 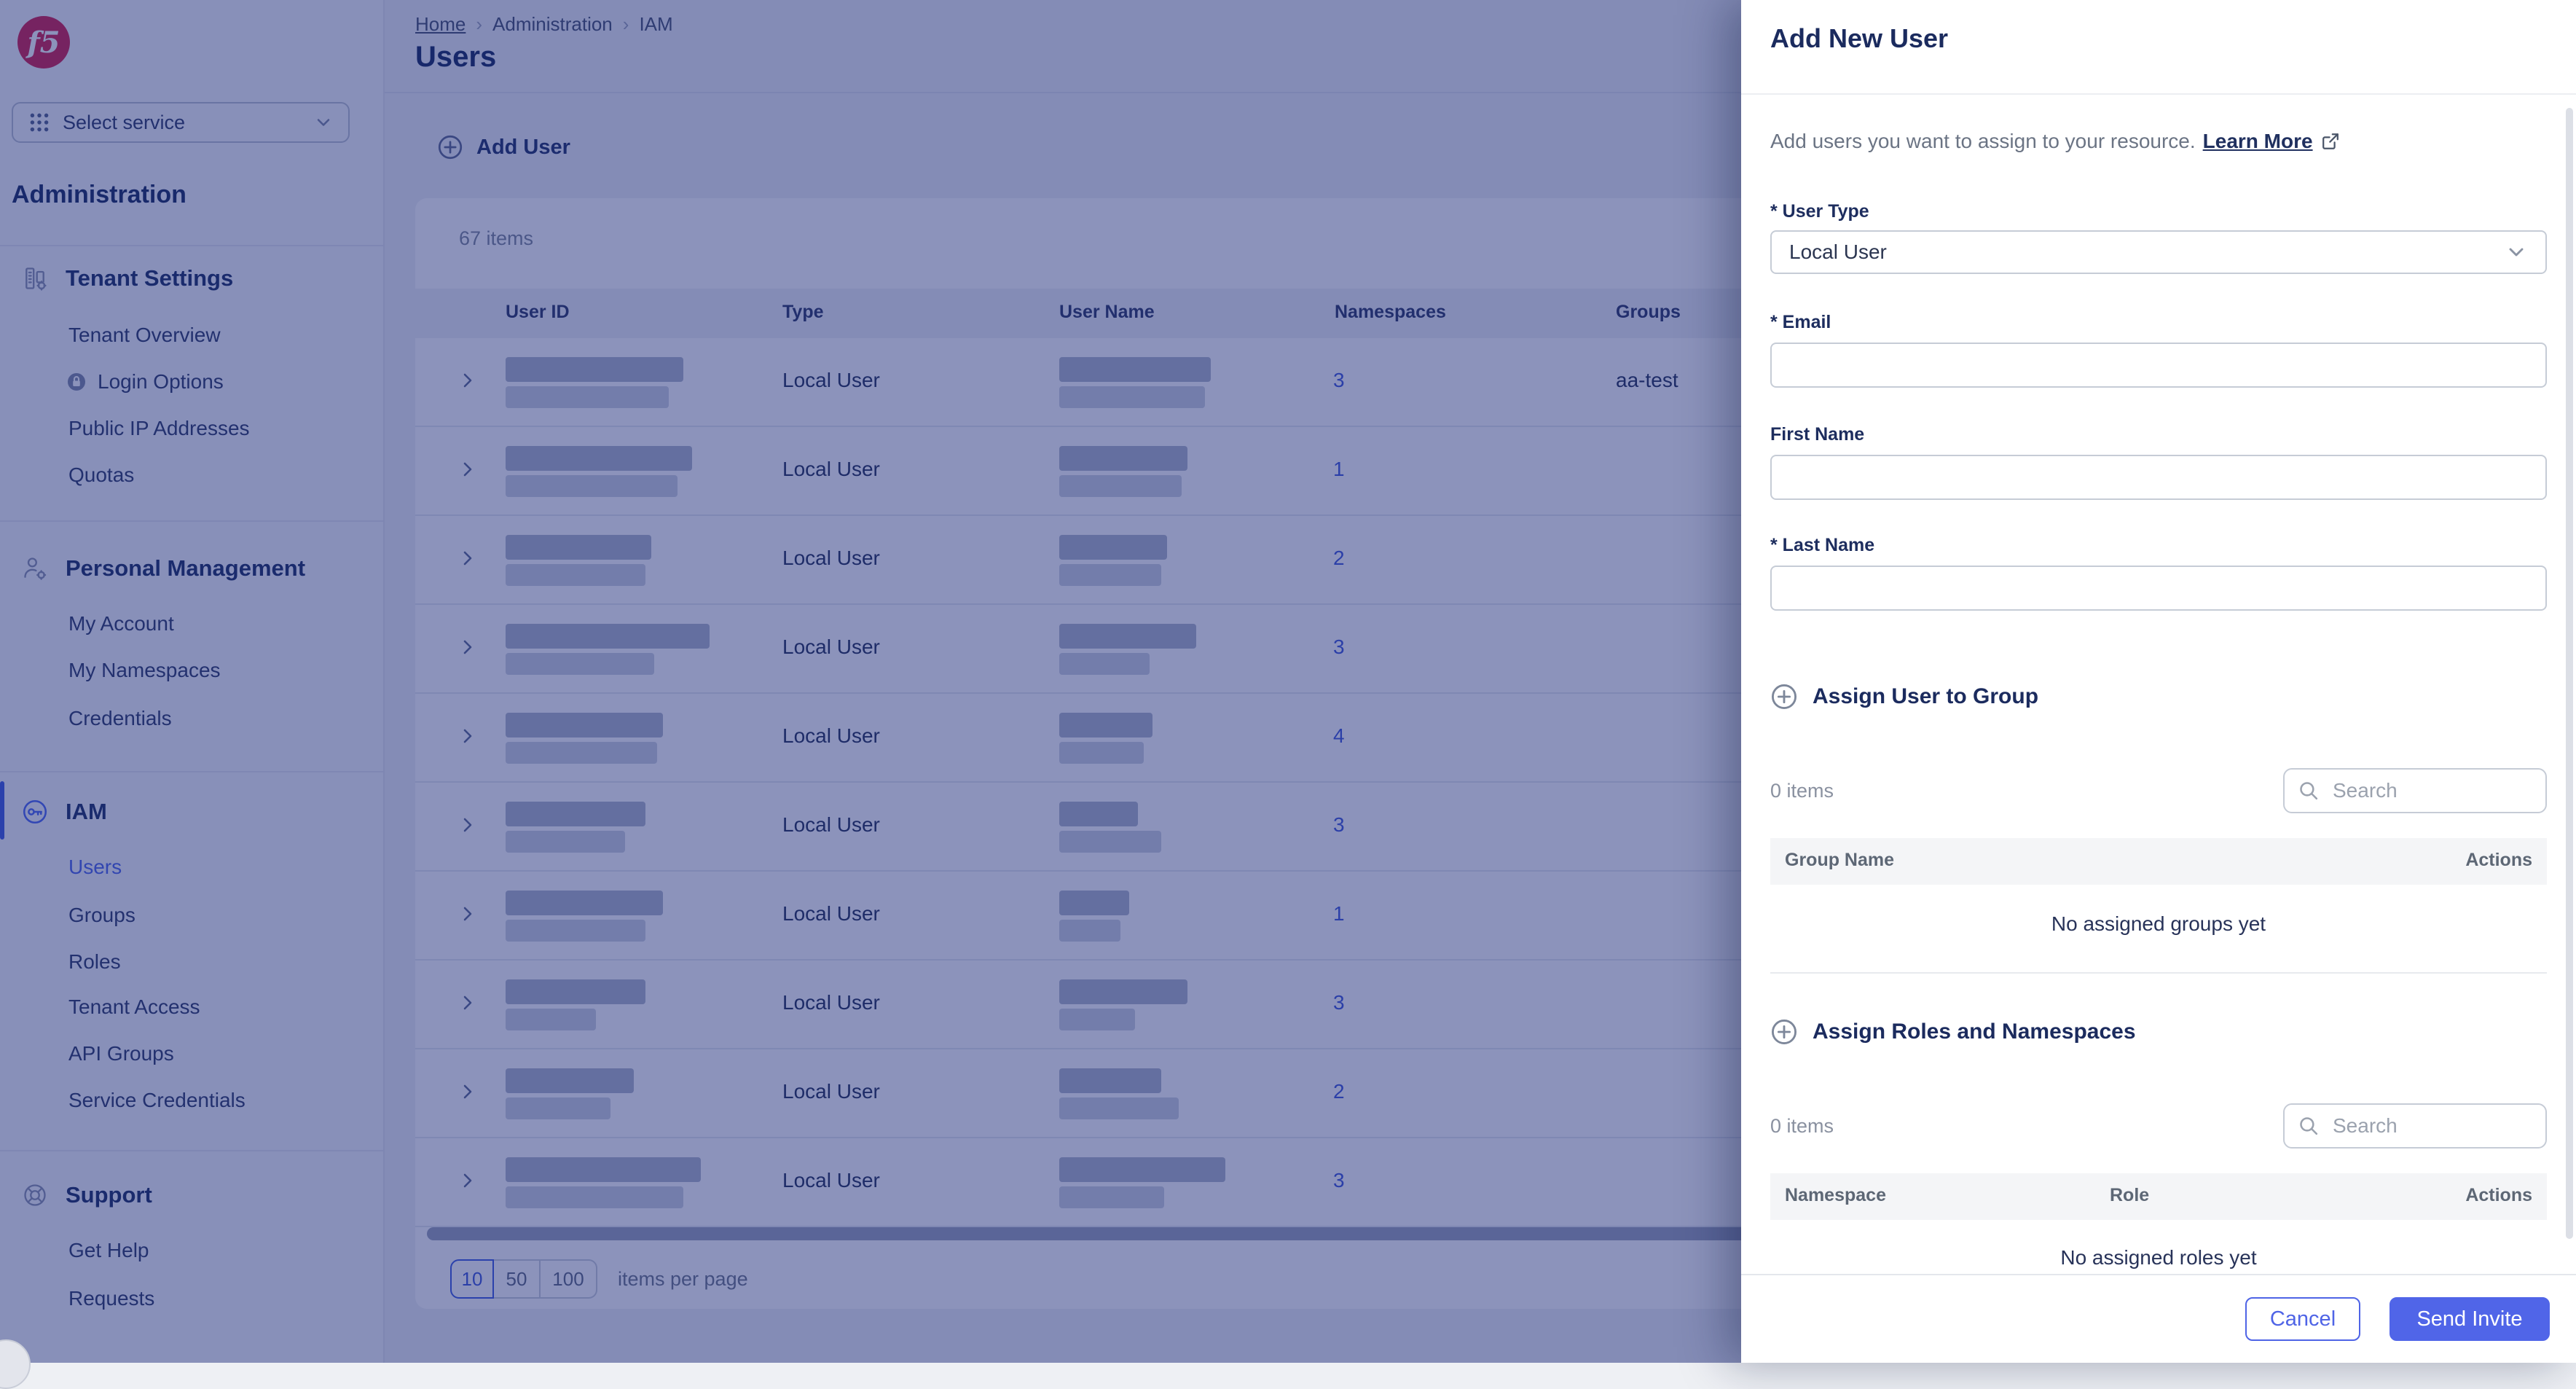 I want to click on col-role: Role, so click(x=2130, y=1195).